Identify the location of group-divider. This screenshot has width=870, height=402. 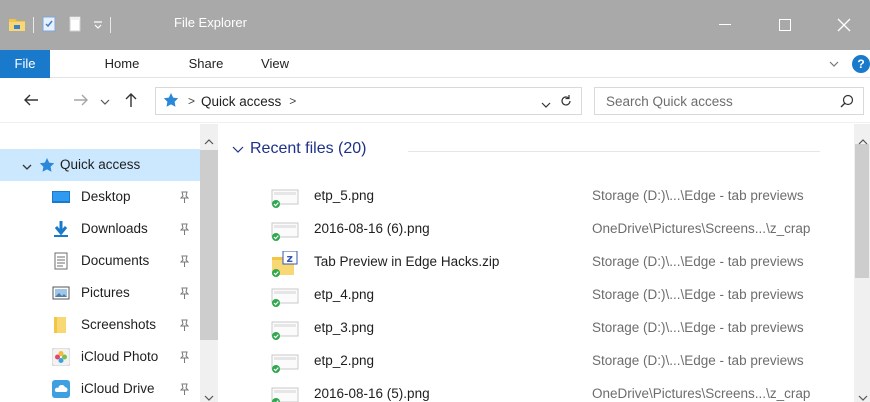
(614, 151).